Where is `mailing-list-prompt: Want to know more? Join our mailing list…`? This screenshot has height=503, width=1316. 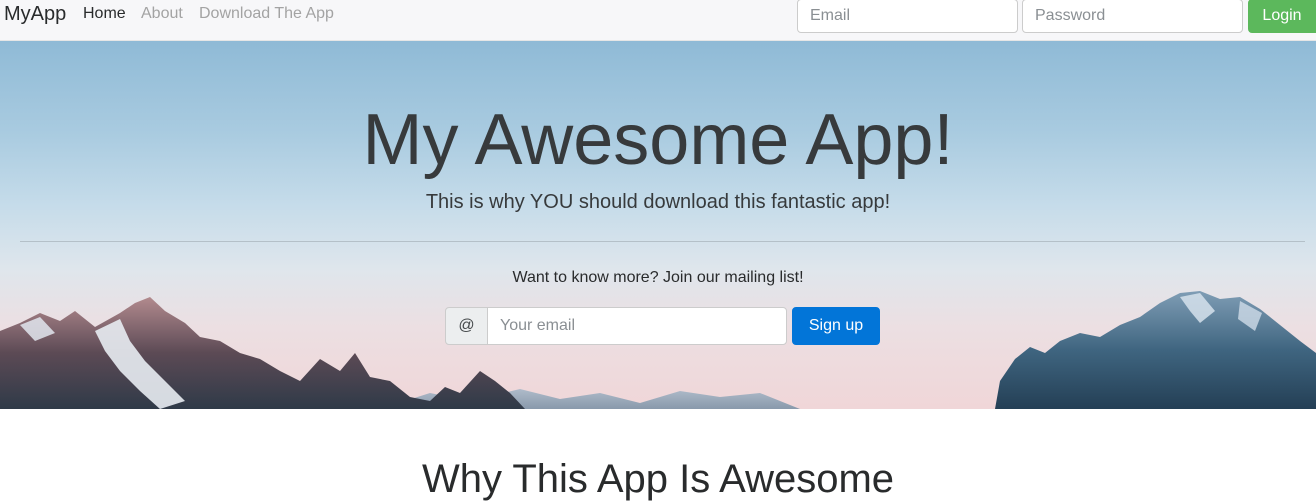
mailing-list-prompt: Want to know more? Join our mailing list… is located at coordinates (658, 277).